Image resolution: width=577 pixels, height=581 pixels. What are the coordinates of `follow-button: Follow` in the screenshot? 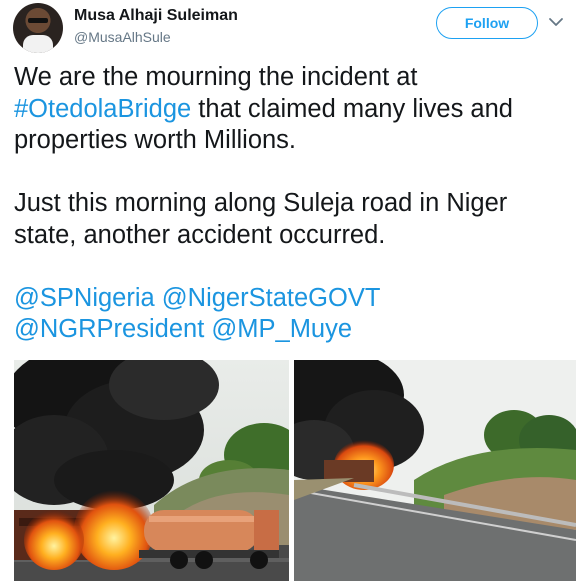 It's located at (487, 23).